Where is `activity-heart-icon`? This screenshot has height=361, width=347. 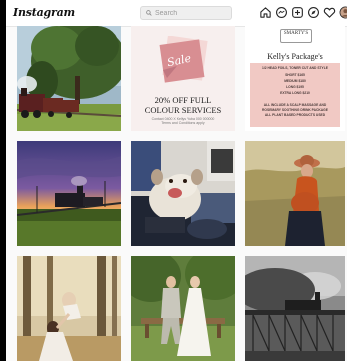 activity-heart-icon is located at coordinates (329, 12).